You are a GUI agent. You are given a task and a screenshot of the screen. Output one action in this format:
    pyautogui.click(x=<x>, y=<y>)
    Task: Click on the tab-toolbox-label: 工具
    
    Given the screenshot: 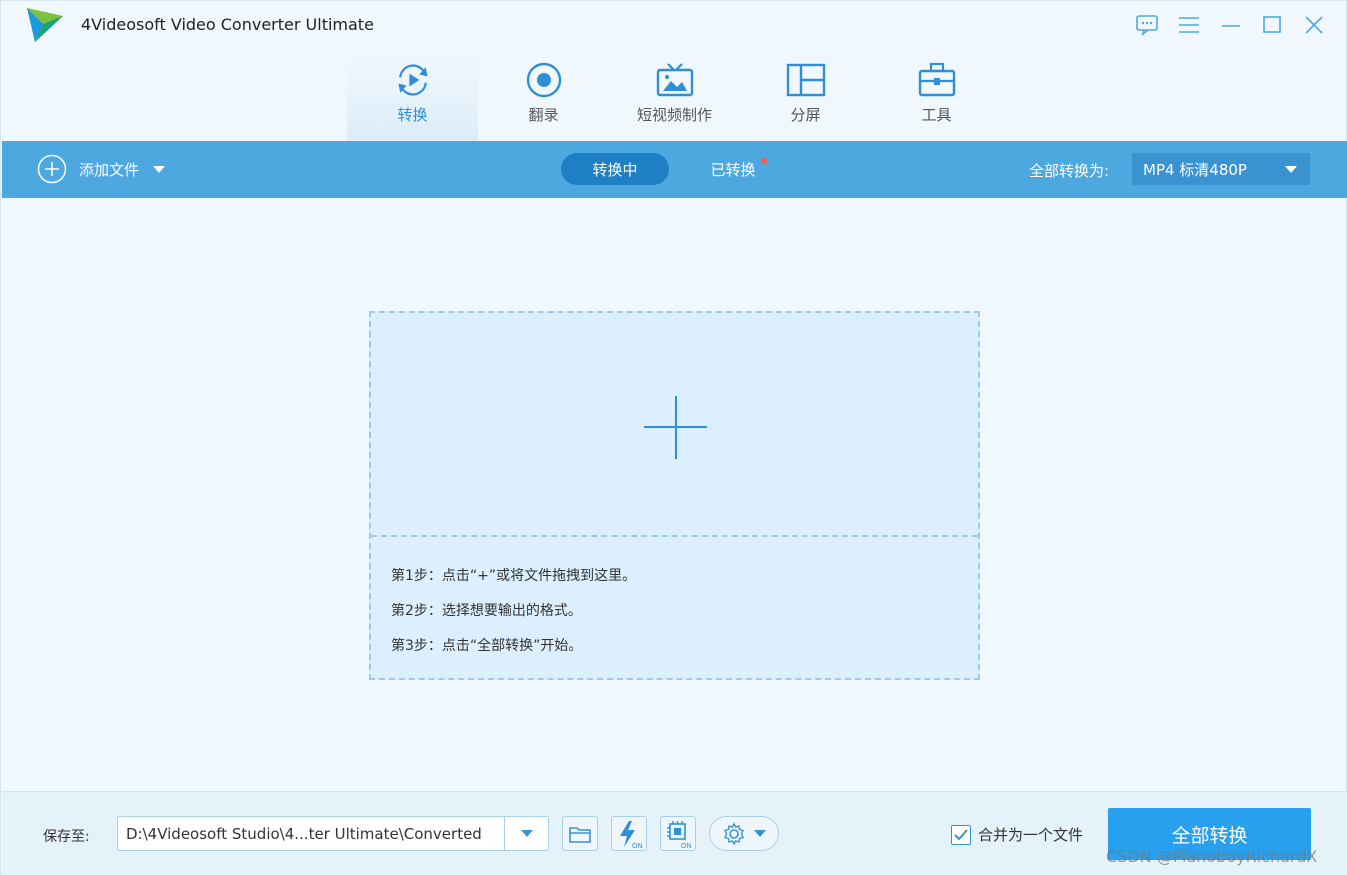 What is the action you would take?
    pyautogui.click(x=936, y=115)
    